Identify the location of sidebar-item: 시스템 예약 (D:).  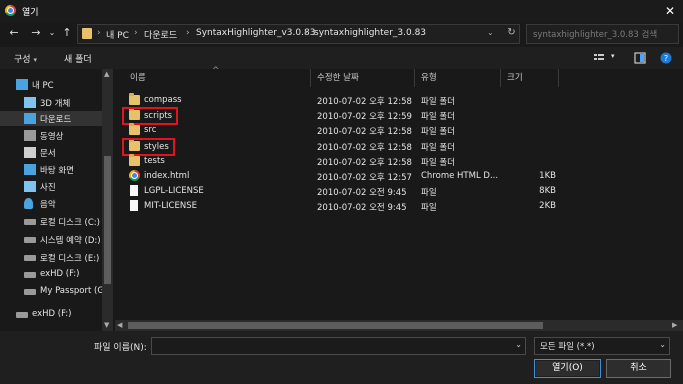
(56, 239).